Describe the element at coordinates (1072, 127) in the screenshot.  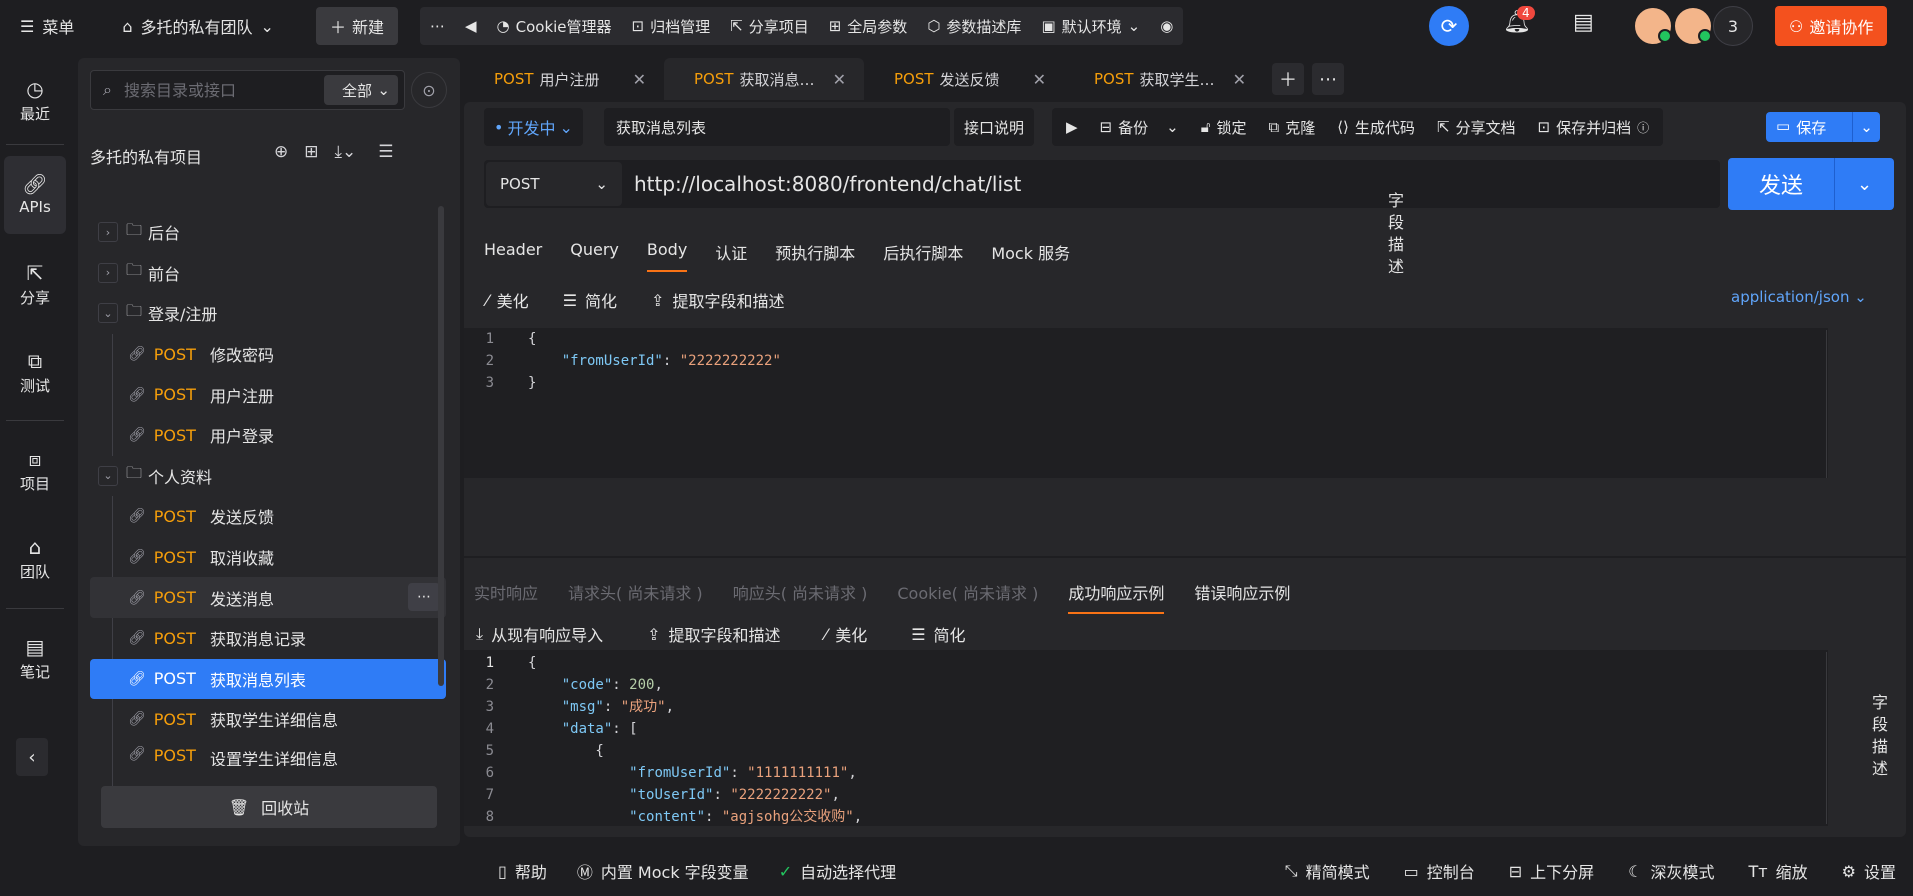
I see `run-button: ▶` at that location.